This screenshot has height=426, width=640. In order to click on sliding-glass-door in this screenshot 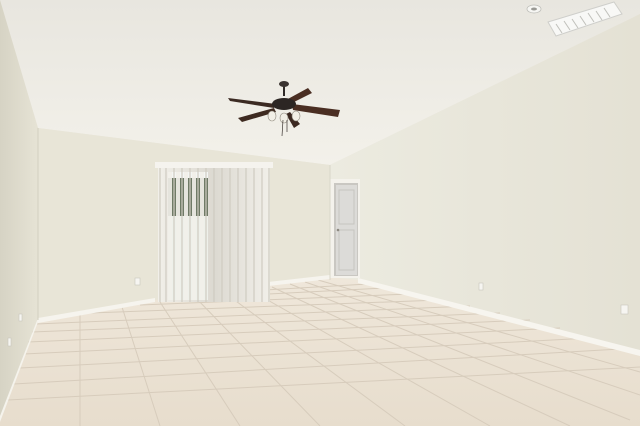, I will do `click(214, 232)`.